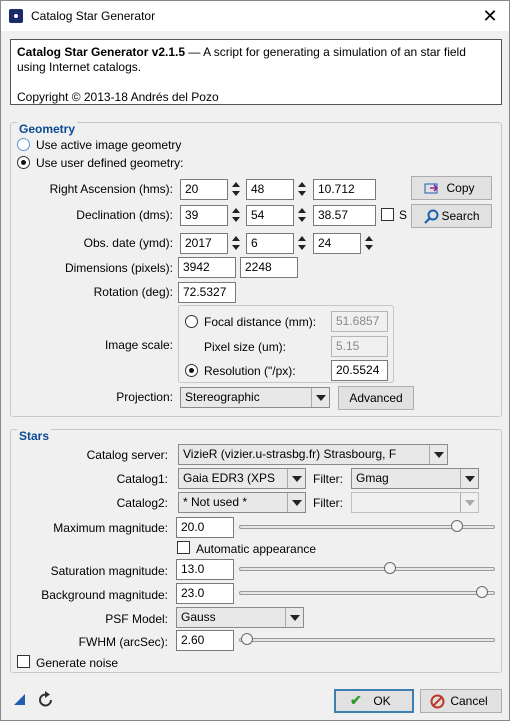 Image resolution: width=510 pixels, height=721 pixels. What do you see at coordinates (260, 322) in the screenshot?
I see `focal-distance-label: Focal distance (mm):` at bounding box center [260, 322].